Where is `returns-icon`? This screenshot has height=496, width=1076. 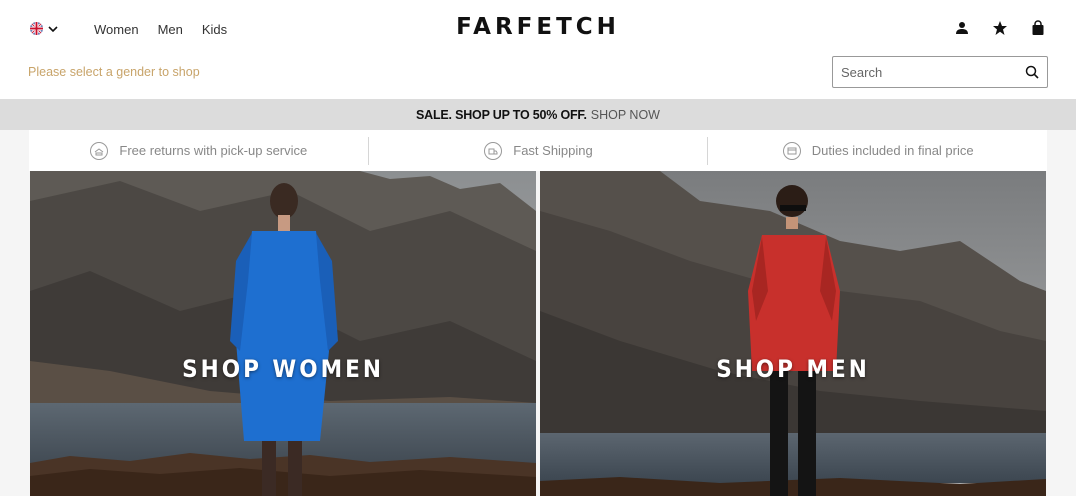 returns-icon is located at coordinates (99, 150).